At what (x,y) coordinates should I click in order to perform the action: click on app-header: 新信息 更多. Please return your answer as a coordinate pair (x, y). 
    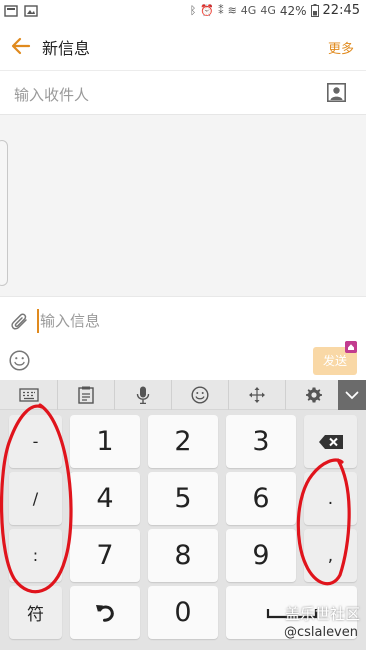
    Looking at the image, I should click on (183, 47).